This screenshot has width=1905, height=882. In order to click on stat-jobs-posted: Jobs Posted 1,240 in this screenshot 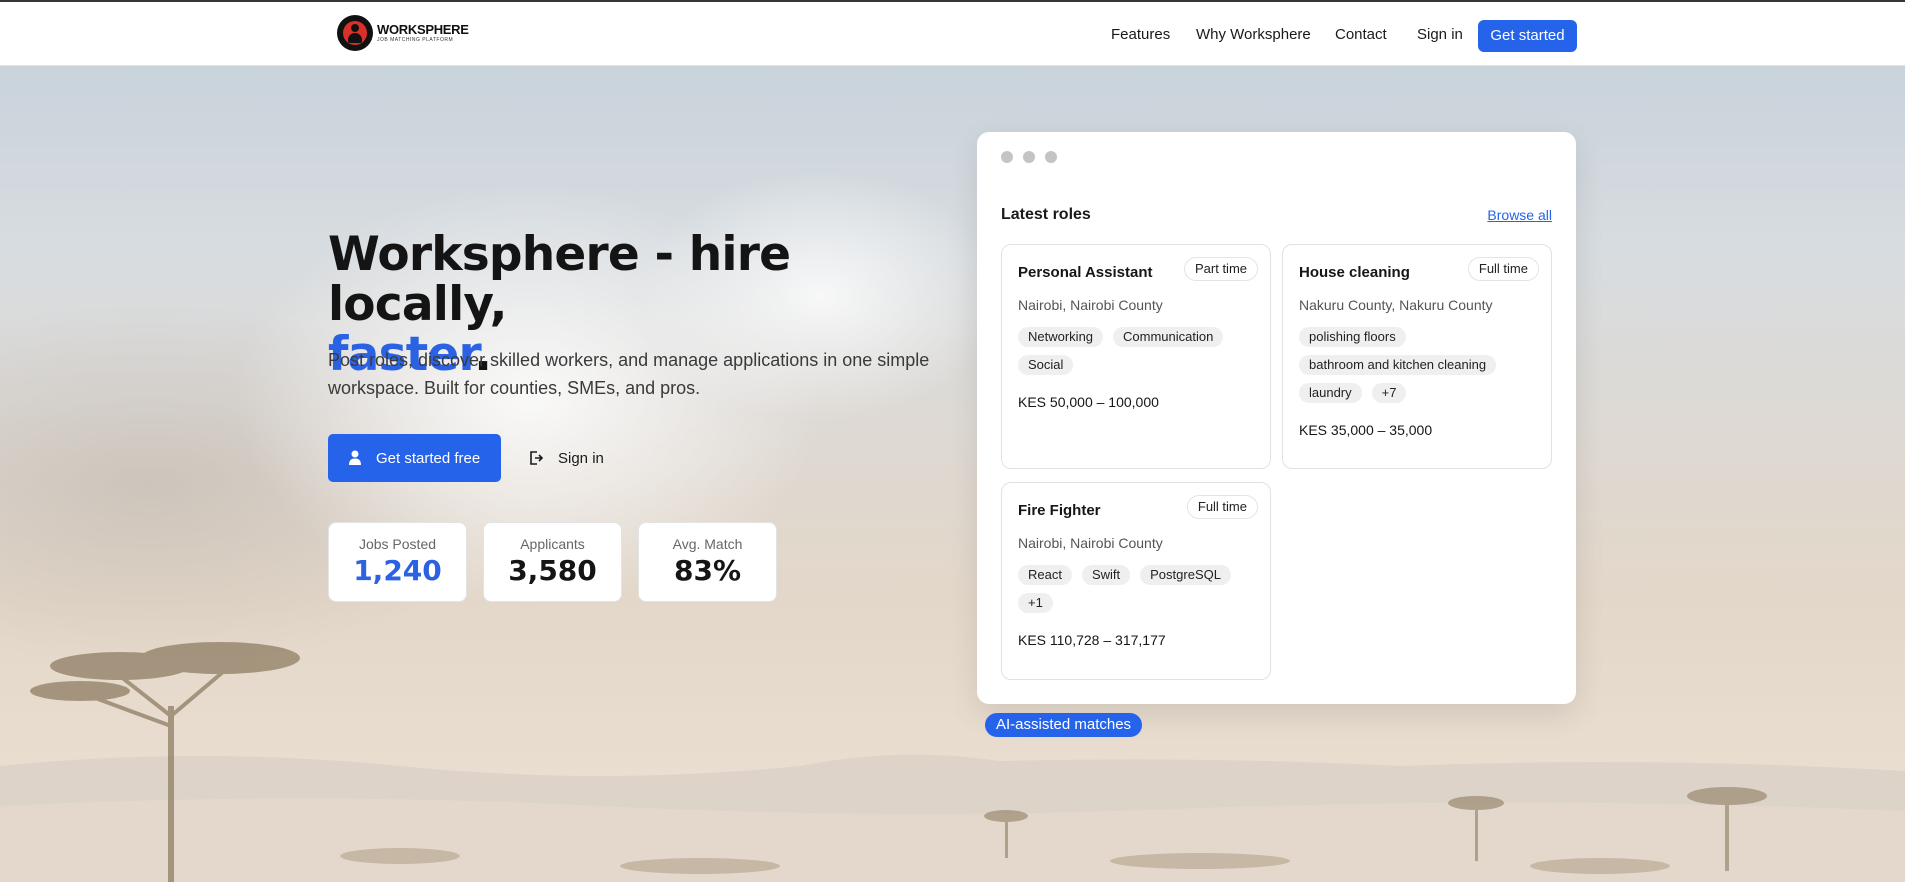, I will do `click(397, 562)`.